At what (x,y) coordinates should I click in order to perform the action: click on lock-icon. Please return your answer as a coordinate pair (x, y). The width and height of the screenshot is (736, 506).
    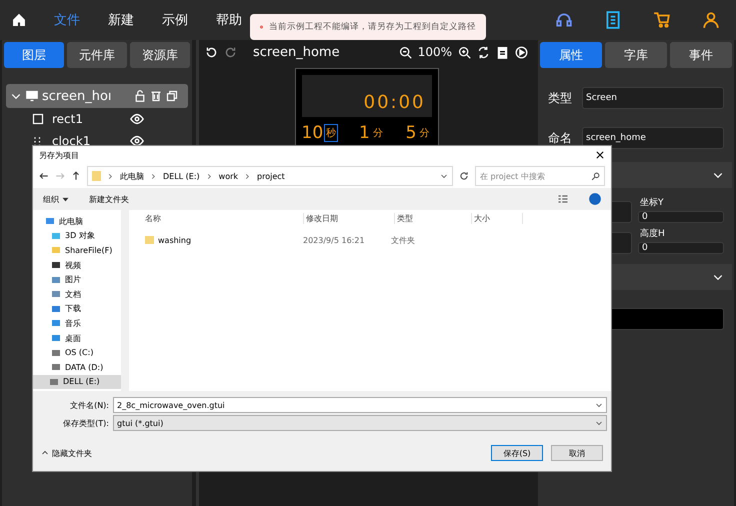
    Looking at the image, I should click on (140, 96).